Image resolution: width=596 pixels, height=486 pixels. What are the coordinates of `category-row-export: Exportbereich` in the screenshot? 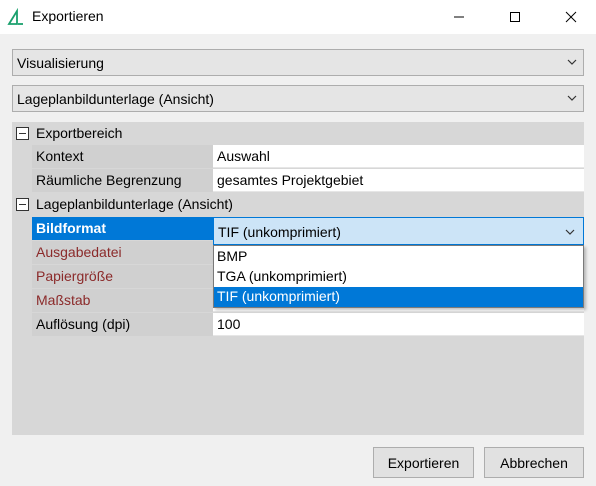 It's located at (298, 133).